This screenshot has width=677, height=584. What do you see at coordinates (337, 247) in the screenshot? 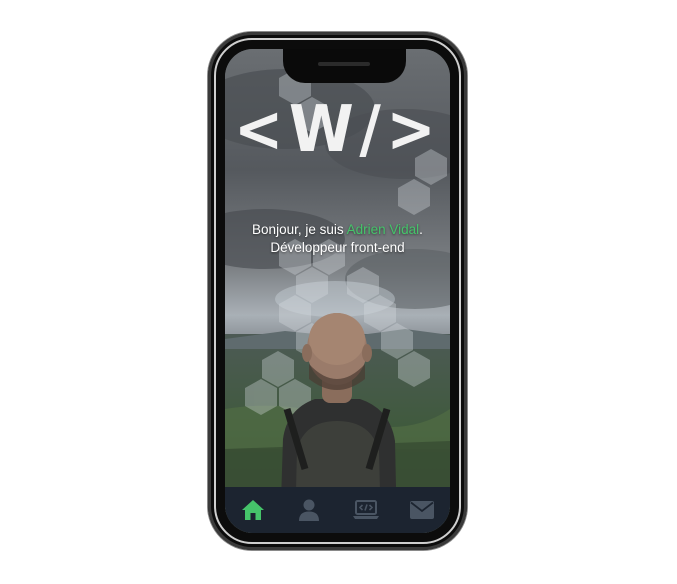
I see `role-text: Développeur front-end` at bounding box center [337, 247].